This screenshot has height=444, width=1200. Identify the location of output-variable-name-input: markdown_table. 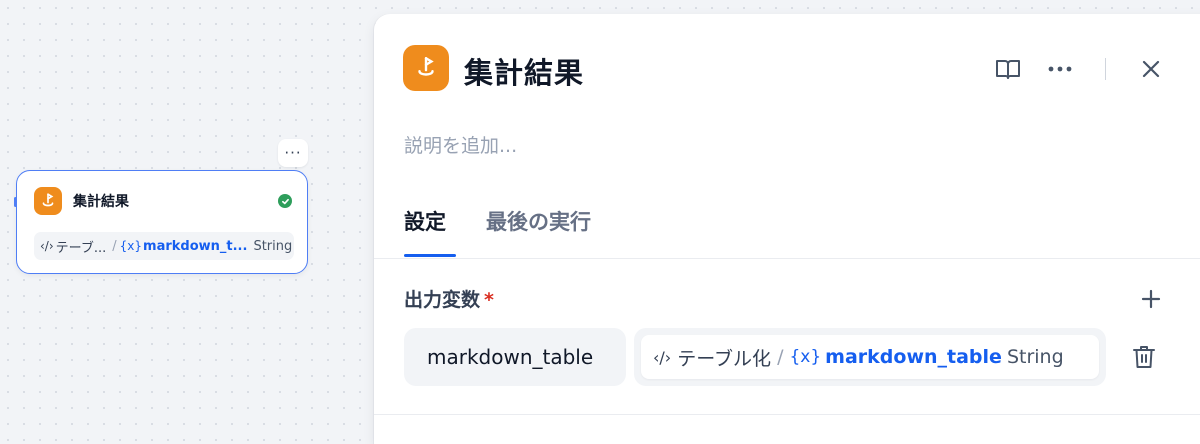
(515, 357).